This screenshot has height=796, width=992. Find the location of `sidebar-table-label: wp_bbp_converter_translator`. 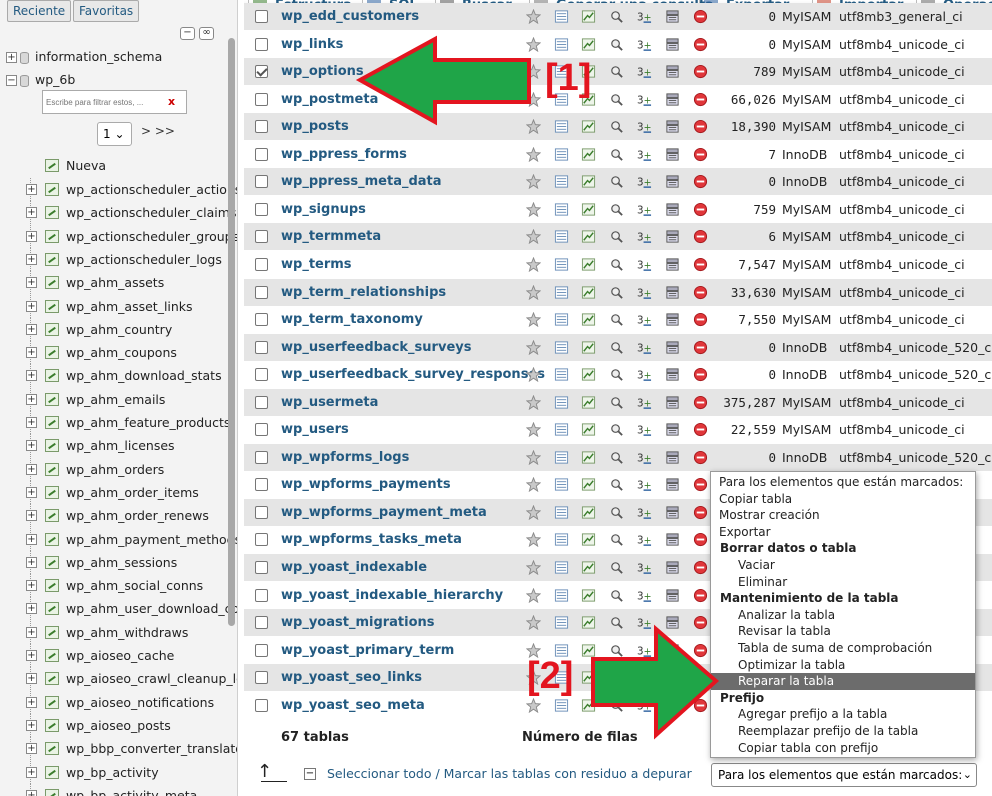

sidebar-table-label: wp_bbp_converter_translator is located at coordinates (151, 748).